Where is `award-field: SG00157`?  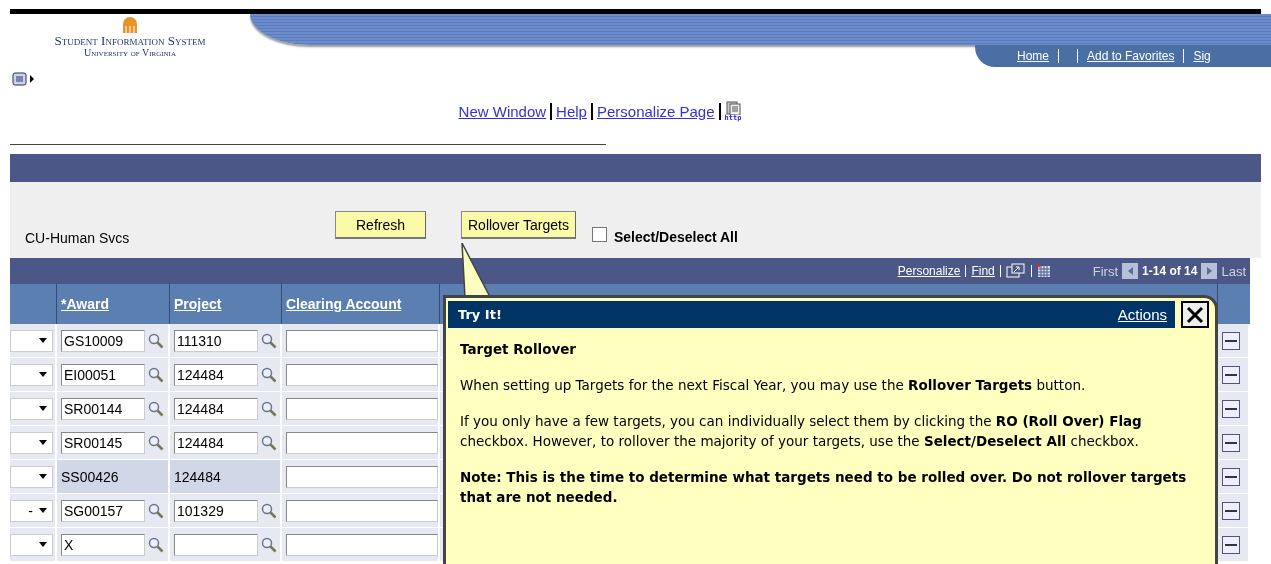
award-field: SG00157 is located at coordinates (103, 510).